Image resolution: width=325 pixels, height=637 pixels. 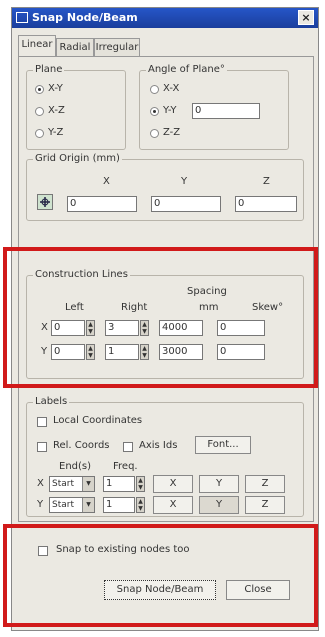 What do you see at coordinates (209, 307) in the screenshot?
I see `col-spacing-unit-label: mm` at bounding box center [209, 307].